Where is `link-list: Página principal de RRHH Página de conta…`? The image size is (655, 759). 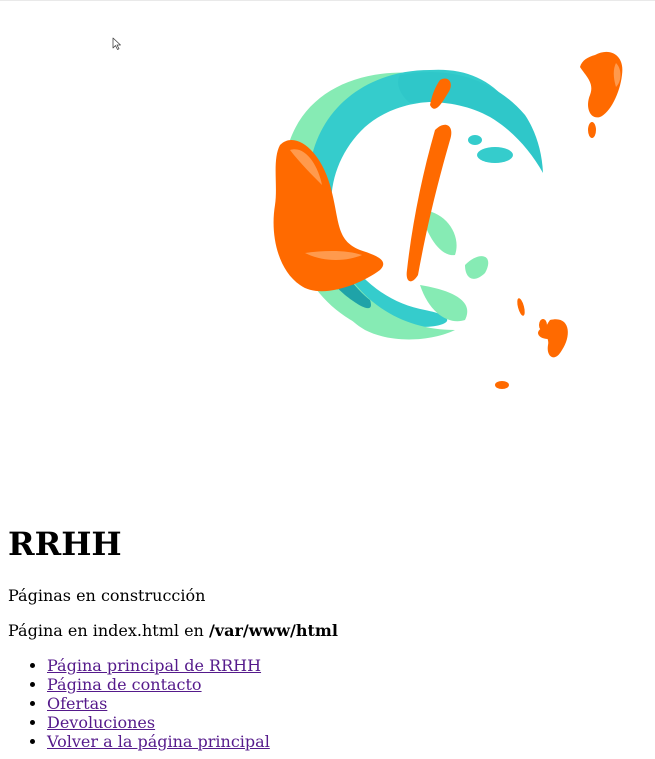
link-list: Página principal de RRHH Página de conta… is located at coordinates (328, 703).